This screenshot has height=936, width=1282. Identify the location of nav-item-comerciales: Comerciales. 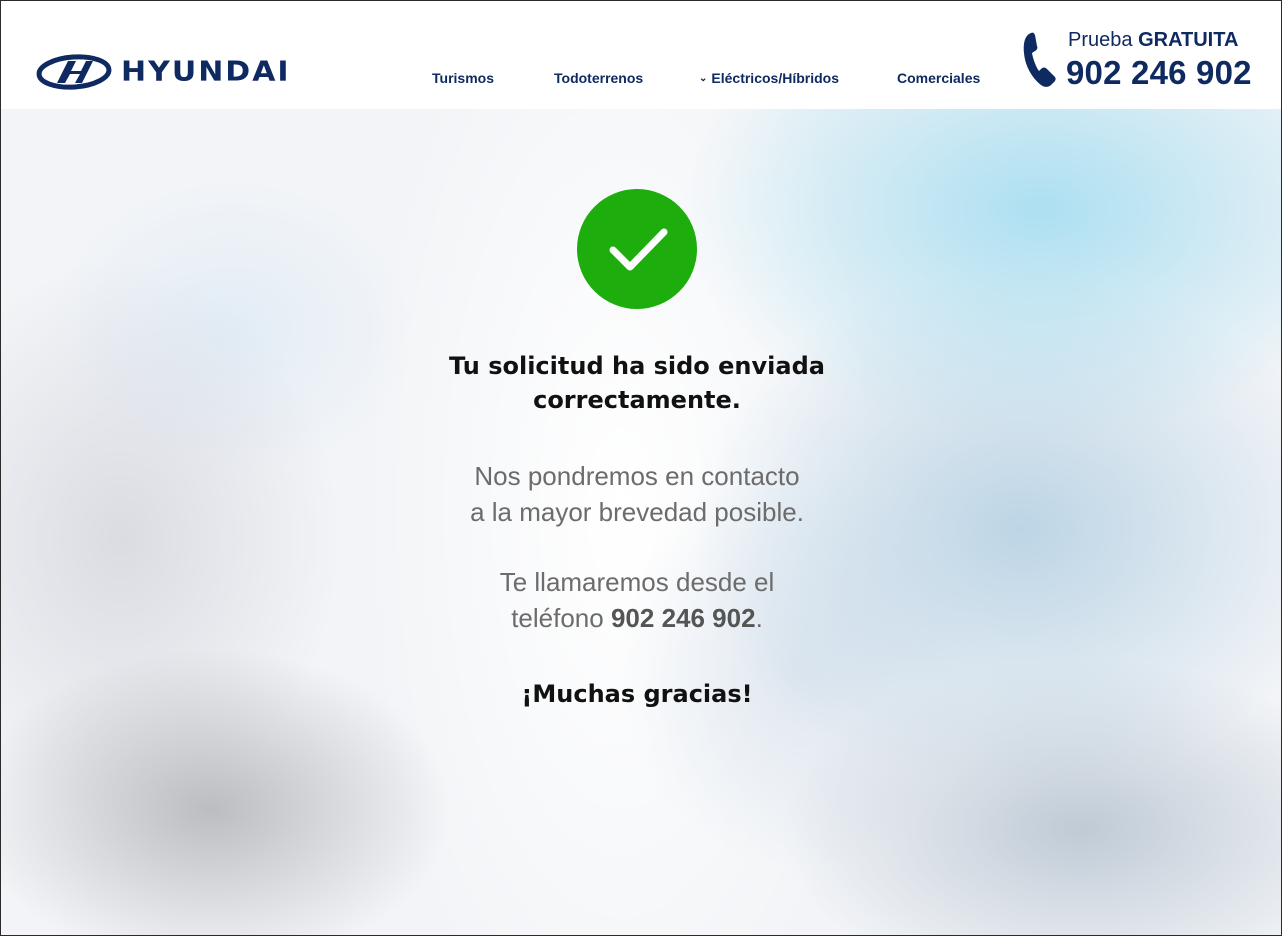
(938, 78).